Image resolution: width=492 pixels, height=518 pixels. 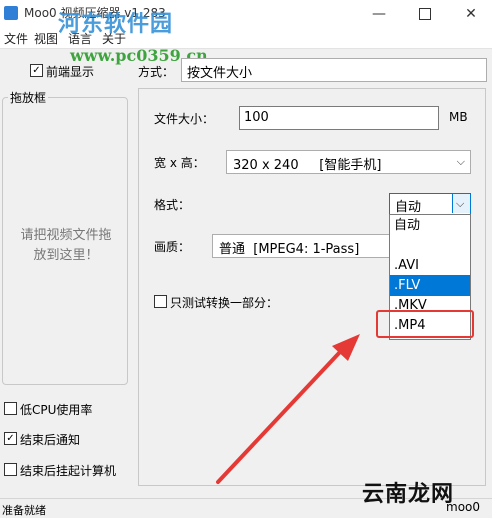 I want to click on app-icon, so click(x=11, y=13).